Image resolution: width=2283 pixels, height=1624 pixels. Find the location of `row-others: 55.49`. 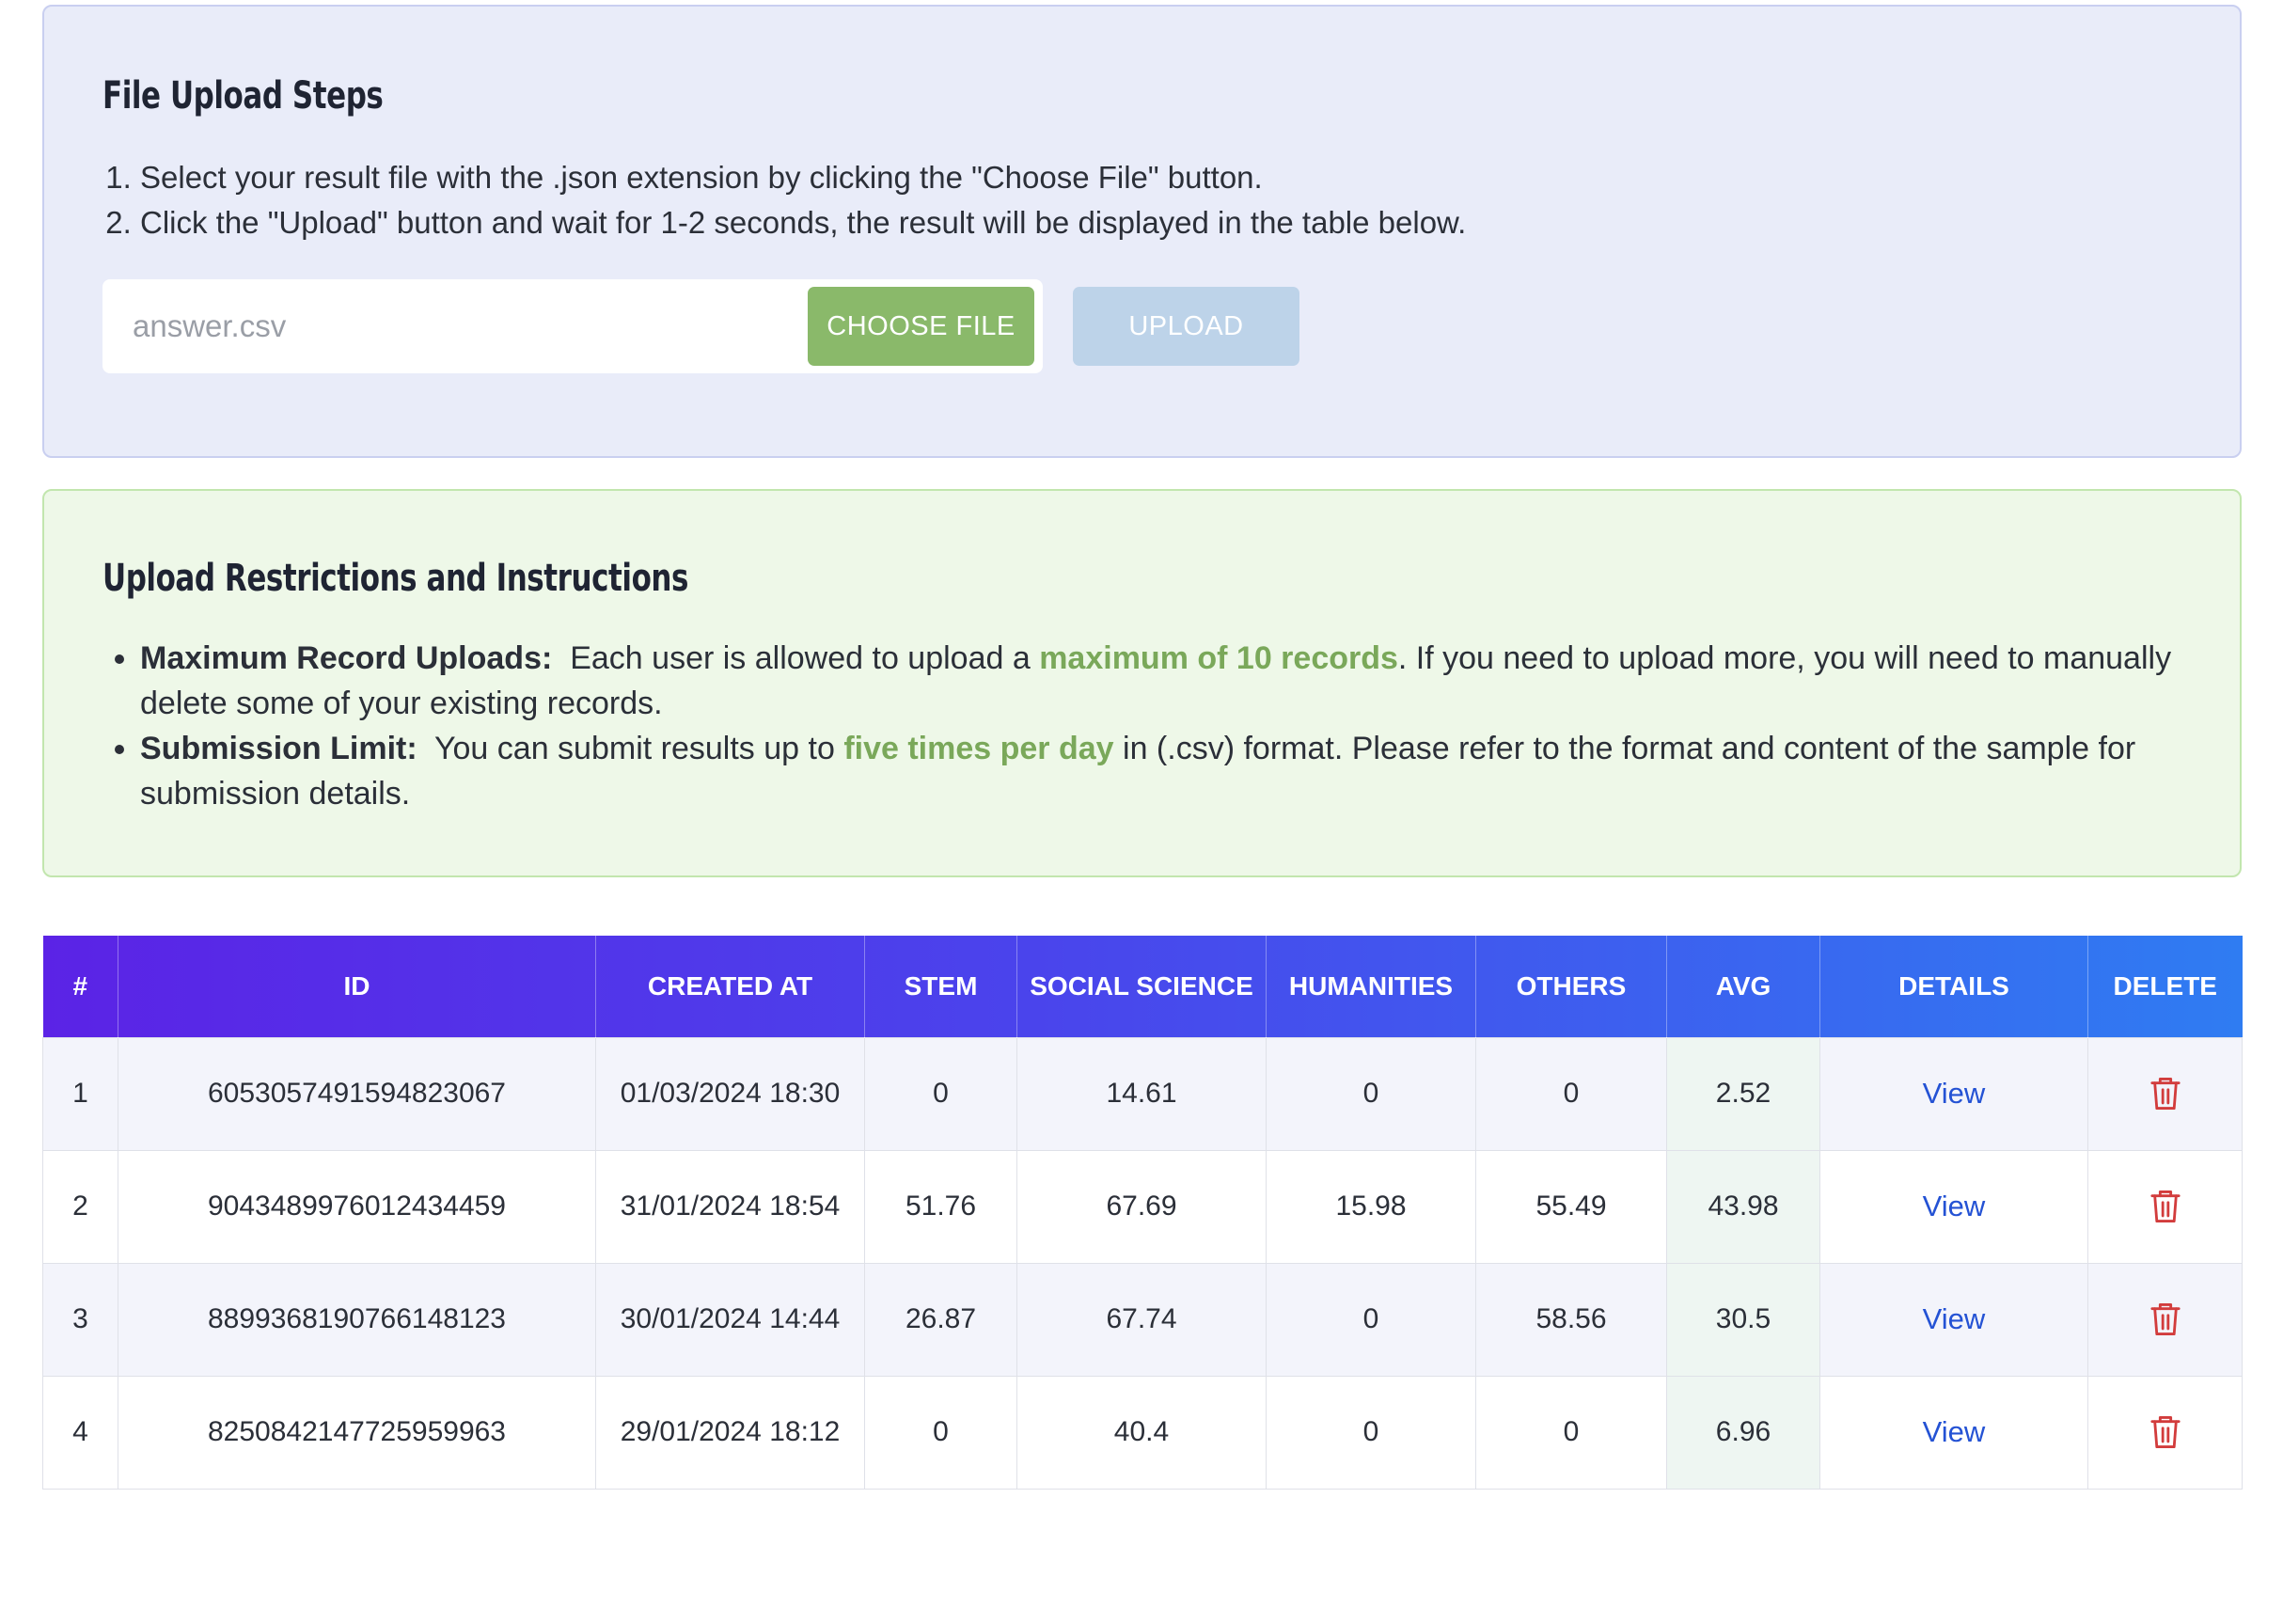

row-others: 55.49 is located at coordinates (1571, 1206).